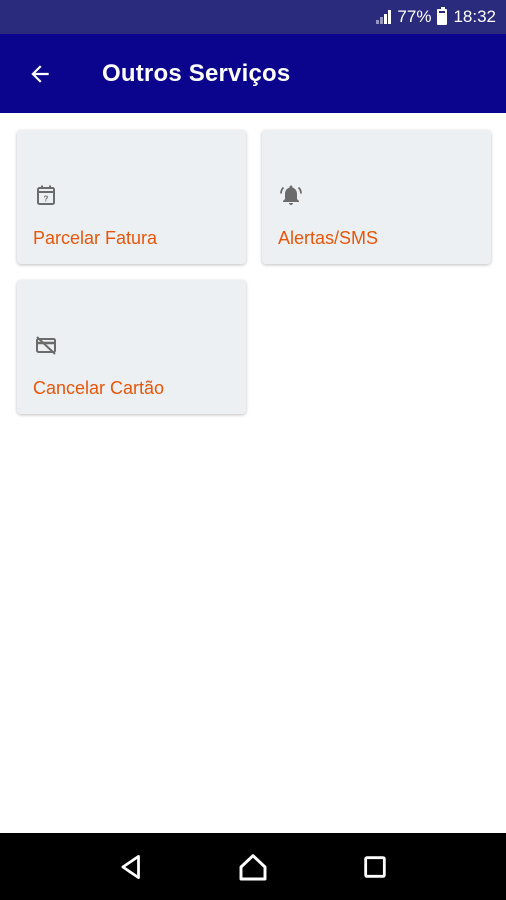 This screenshot has width=506, height=900. I want to click on status-bar: 77% 18:32, so click(253, 17).